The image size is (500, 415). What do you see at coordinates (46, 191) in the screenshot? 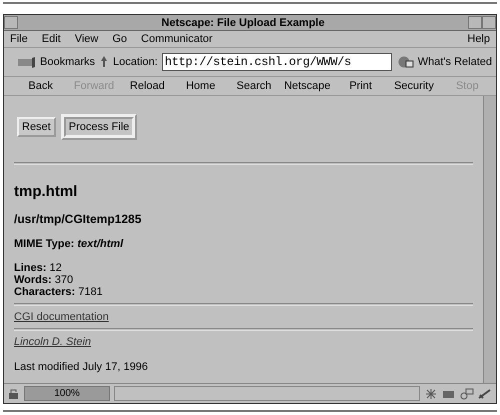
I see `file-heading: tmp.html` at bounding box center [46, 191].